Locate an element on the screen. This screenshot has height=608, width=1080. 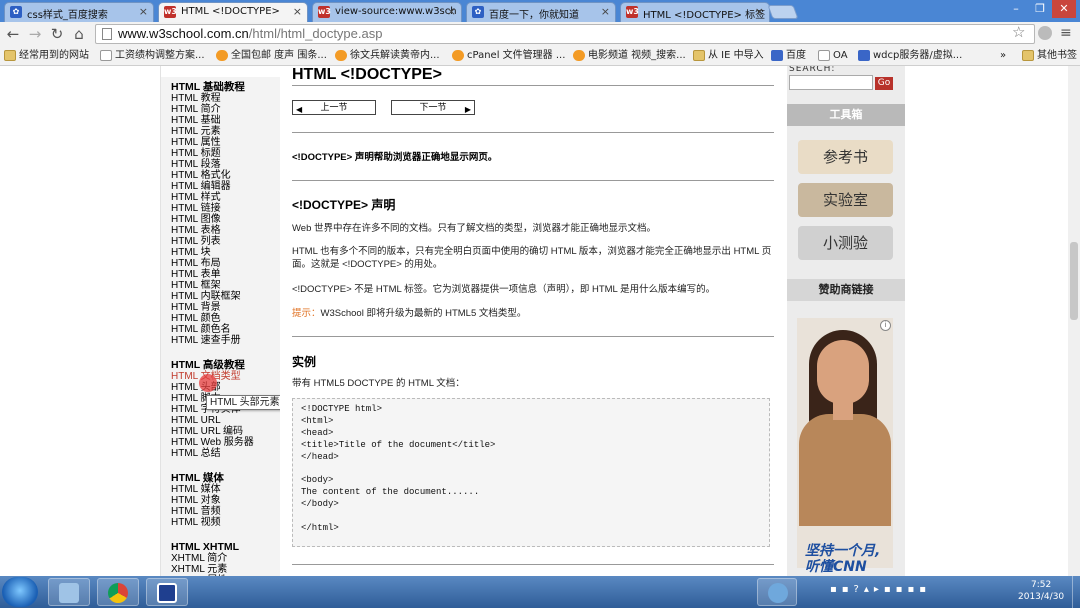
sidebar-link: HTML 框架 is located at coordinates (220, 285).